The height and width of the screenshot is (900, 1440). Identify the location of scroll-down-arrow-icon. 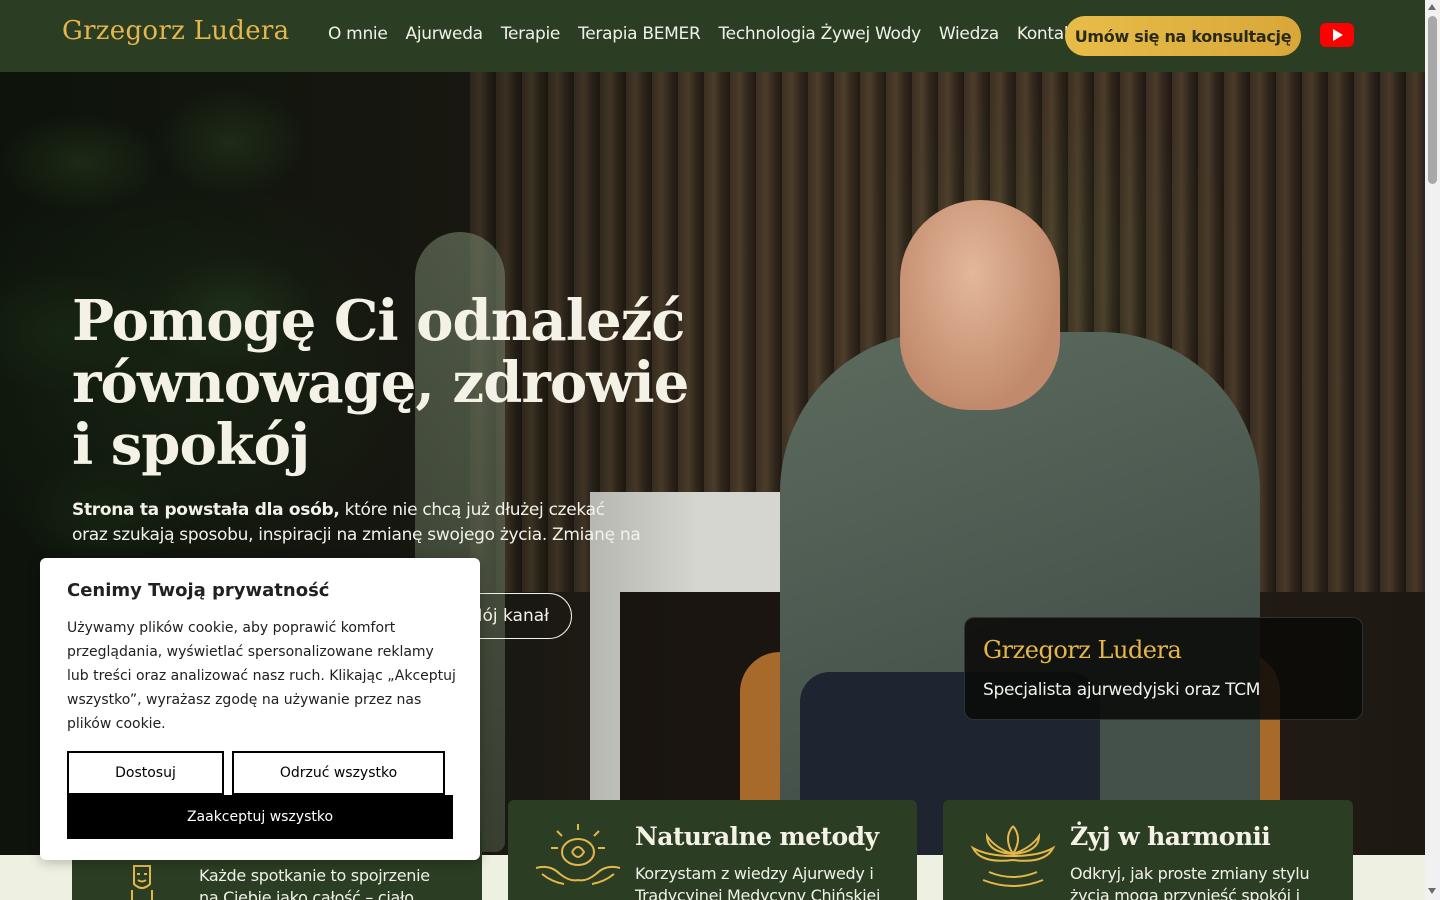
(1432, 891).